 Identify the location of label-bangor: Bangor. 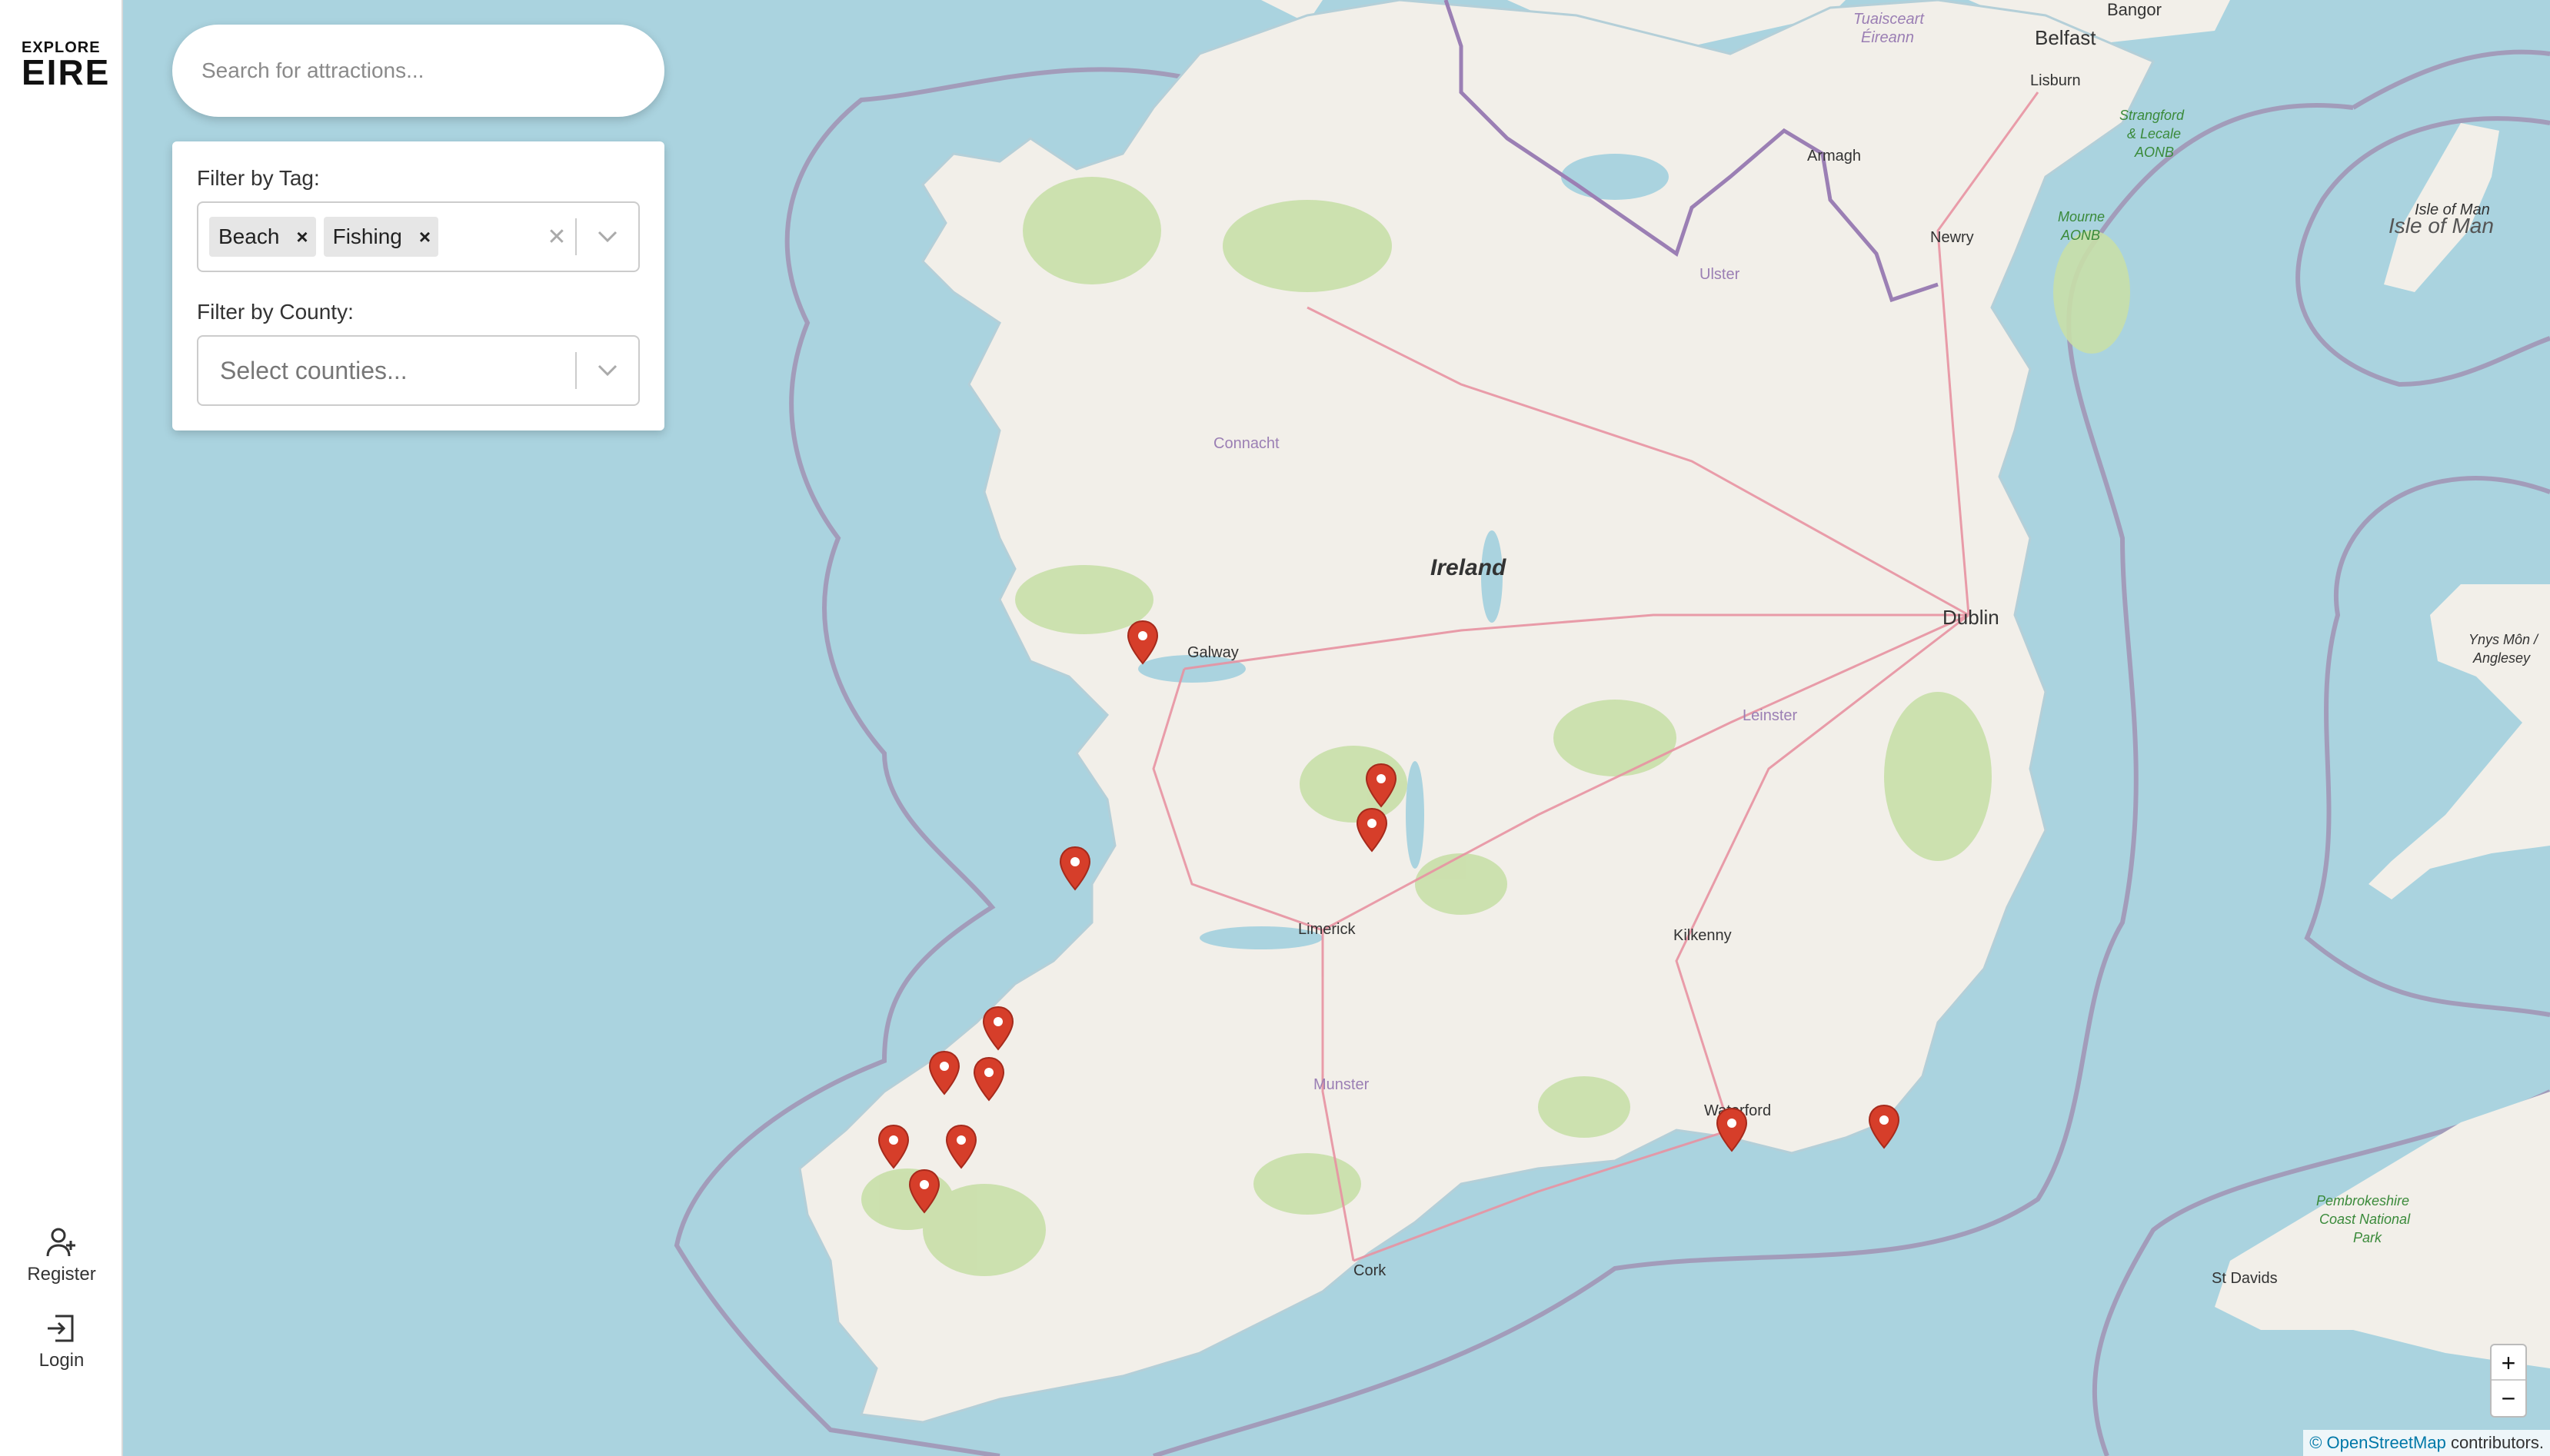
(2134, 10).